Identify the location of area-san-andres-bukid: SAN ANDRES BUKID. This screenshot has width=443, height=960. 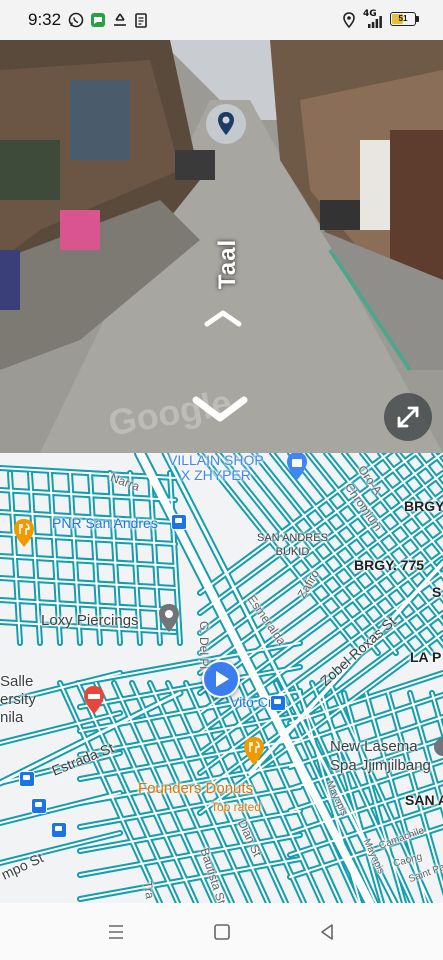
(292, 545).